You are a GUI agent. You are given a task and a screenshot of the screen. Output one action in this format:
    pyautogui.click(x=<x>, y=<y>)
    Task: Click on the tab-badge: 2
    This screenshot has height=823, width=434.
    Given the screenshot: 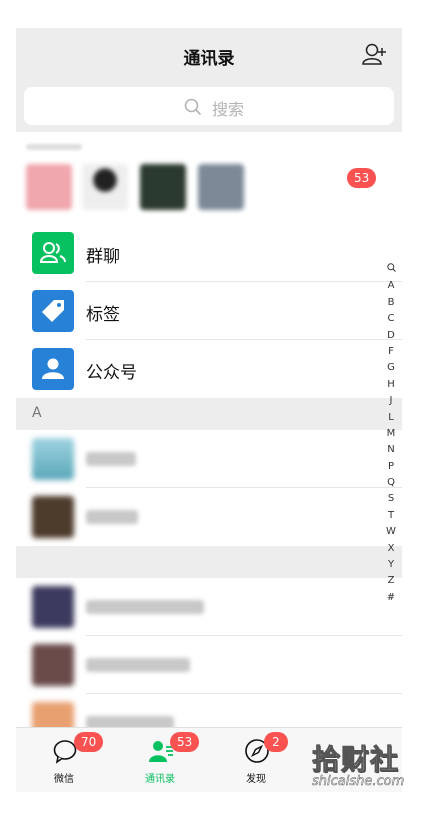 What is the action you would take?
    pyautogui.click(x=276, y=742)
    